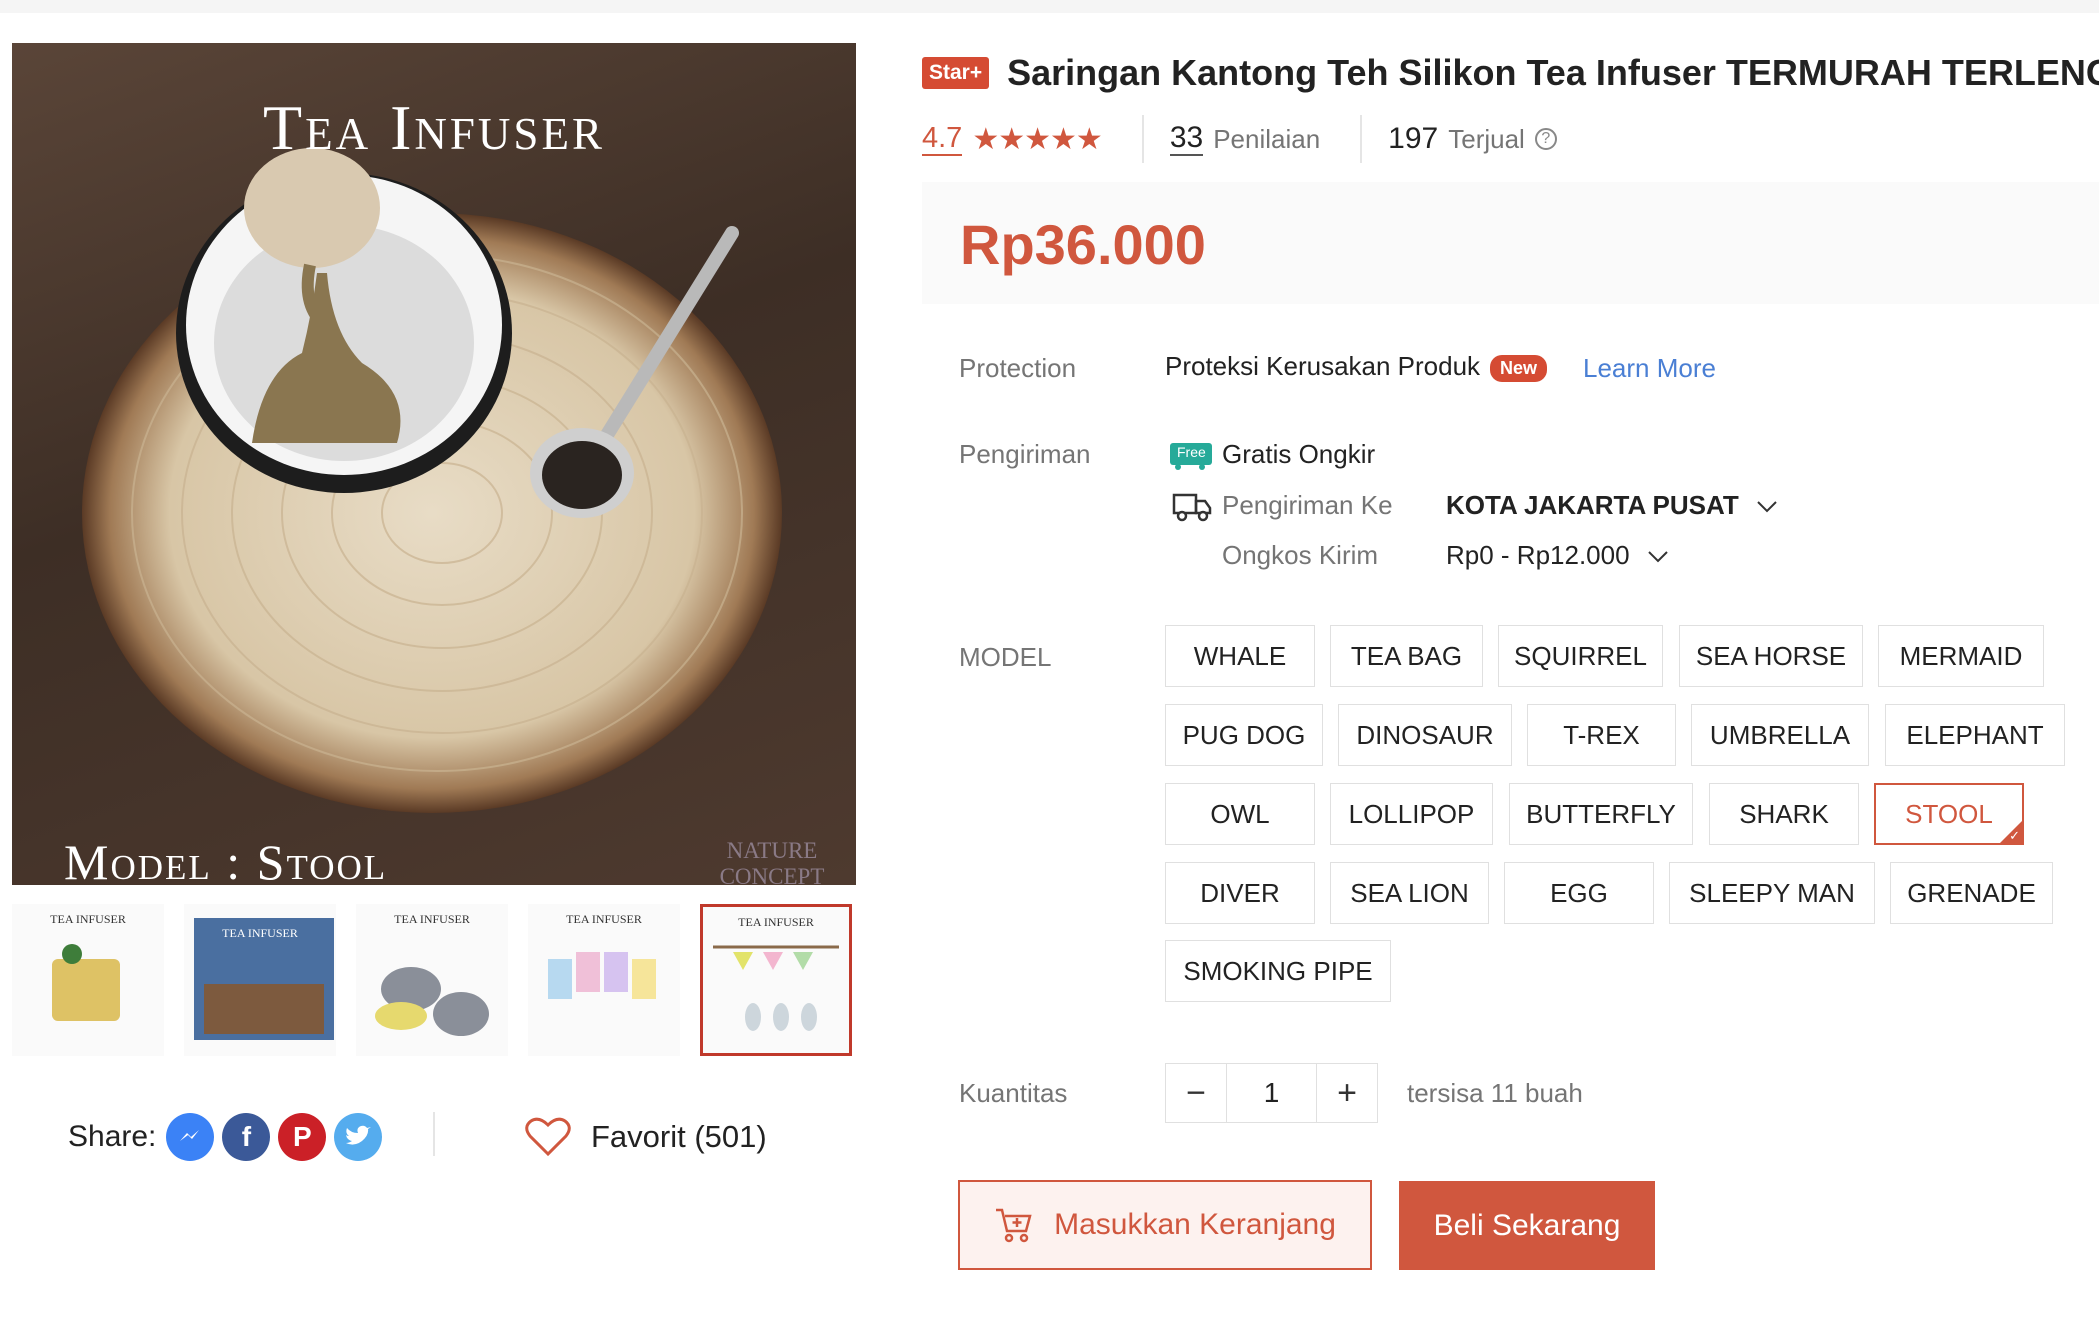 This screenshot has height=1318, width=2099. I want to click on quantity-decrease-button: −, so click(1196, 1093).